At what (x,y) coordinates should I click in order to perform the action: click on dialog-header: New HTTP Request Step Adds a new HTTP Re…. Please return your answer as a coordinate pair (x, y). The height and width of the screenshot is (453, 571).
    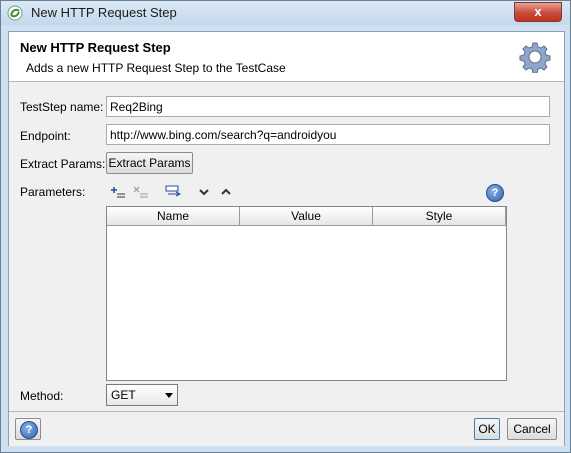
    Looking at the image, I should click on (286, 57).